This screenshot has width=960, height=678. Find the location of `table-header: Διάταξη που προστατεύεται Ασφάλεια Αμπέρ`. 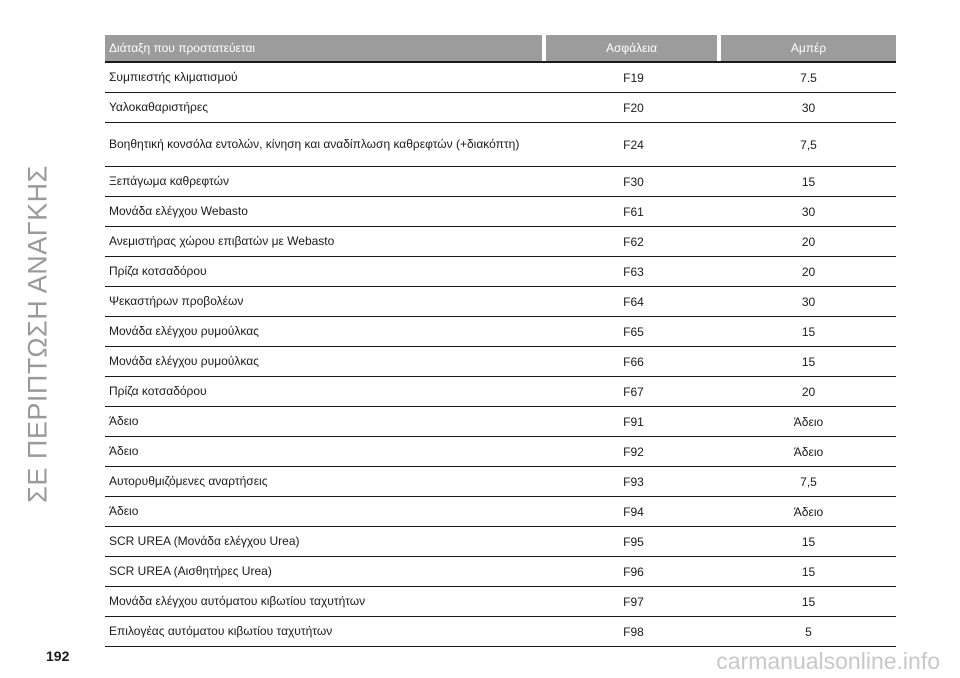

table-header: Διάταξη που προστατεύεται Ασφάλεια Αμπέρ is located at coordinates (500, 48).